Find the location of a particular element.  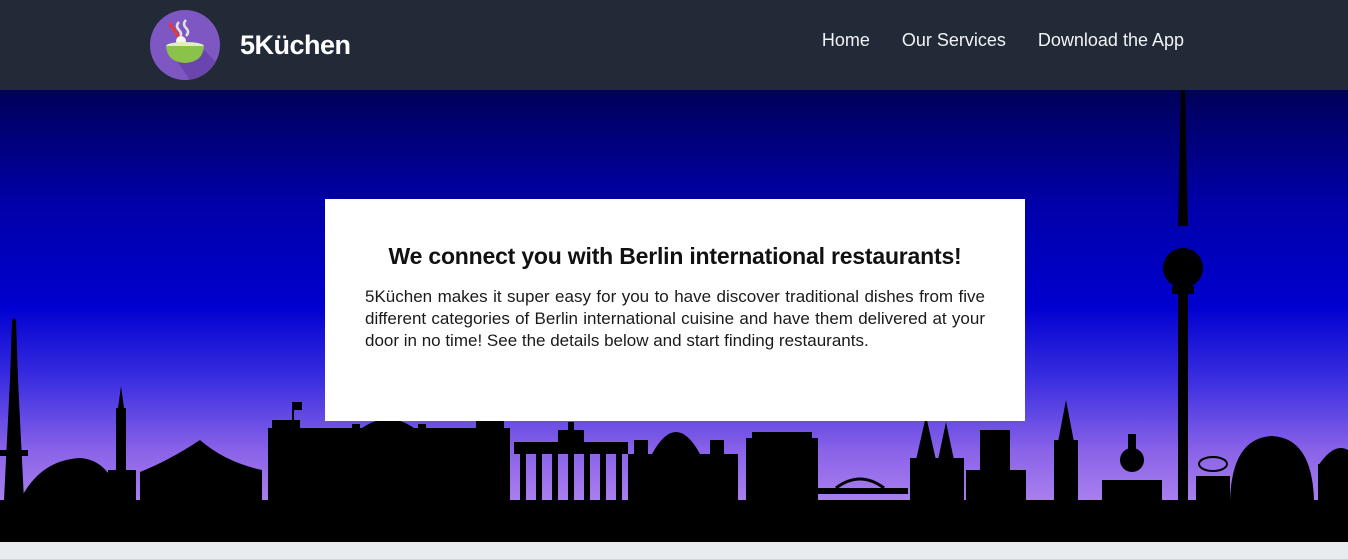

steaming-bowl-logo-icon is located at coordinates (185, 45).